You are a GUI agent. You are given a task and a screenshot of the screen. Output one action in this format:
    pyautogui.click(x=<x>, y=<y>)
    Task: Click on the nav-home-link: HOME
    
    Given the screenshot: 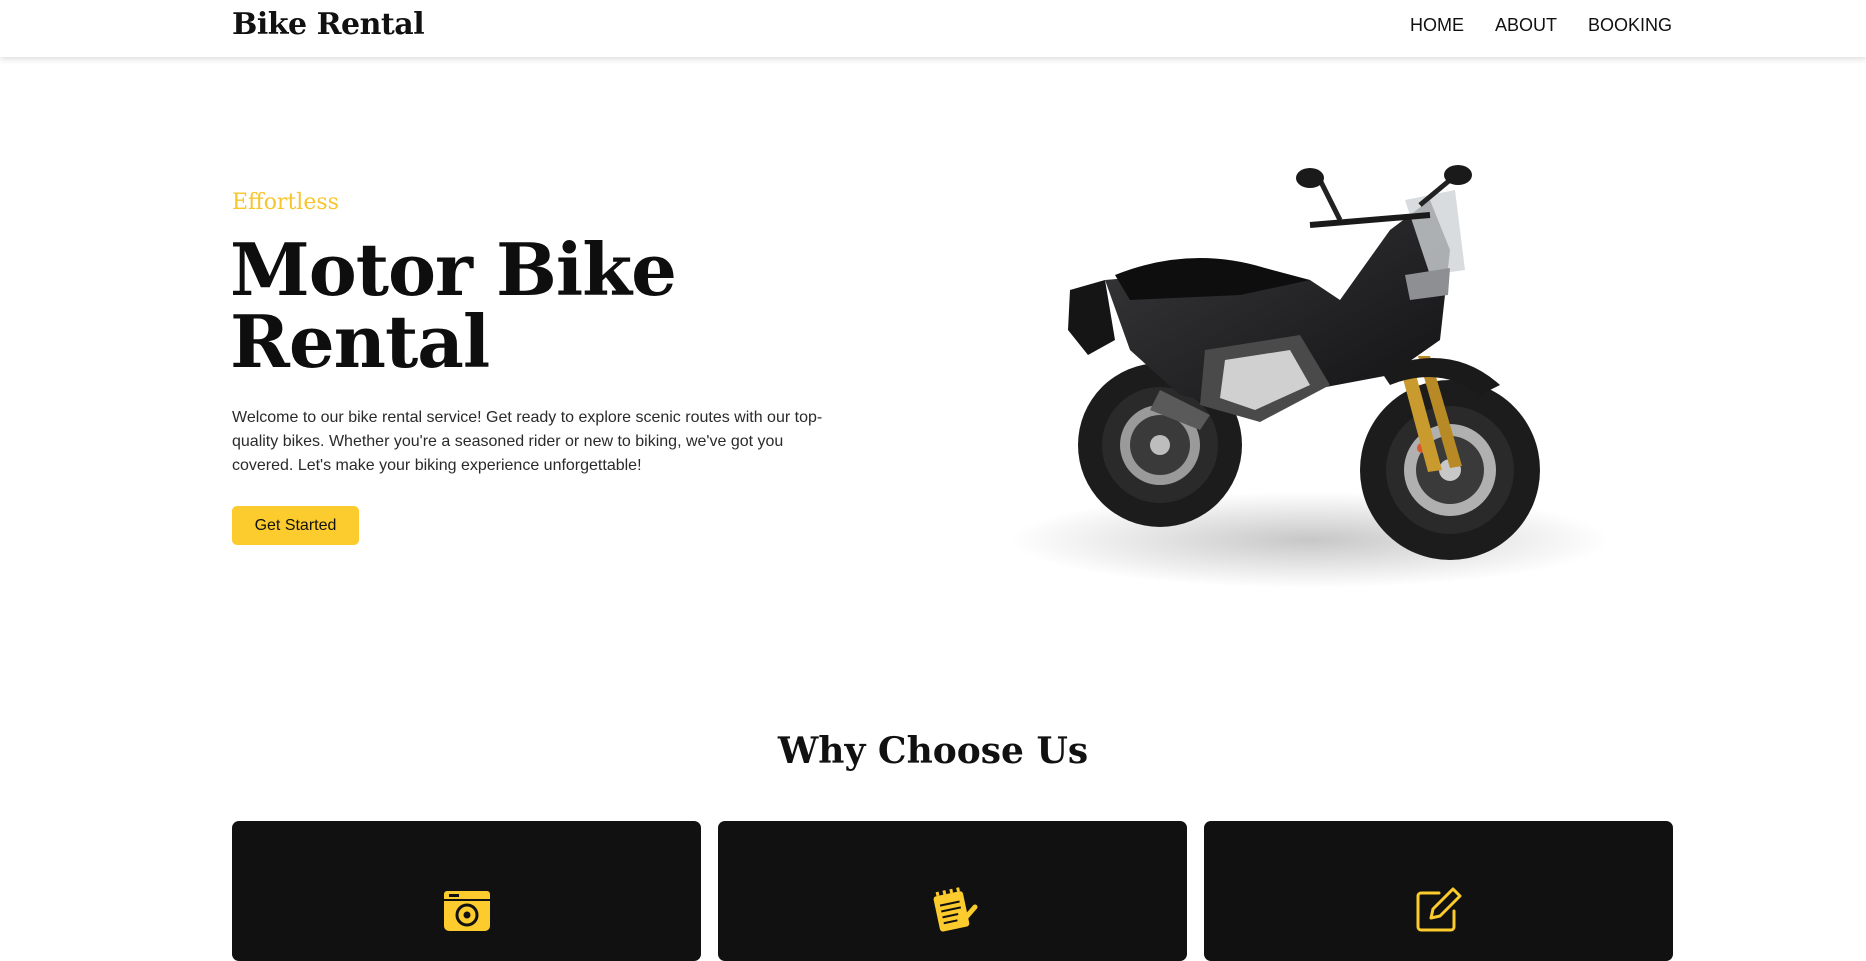 What is the action you would take?
    pyautogui.click(x=1437, y=25)
    